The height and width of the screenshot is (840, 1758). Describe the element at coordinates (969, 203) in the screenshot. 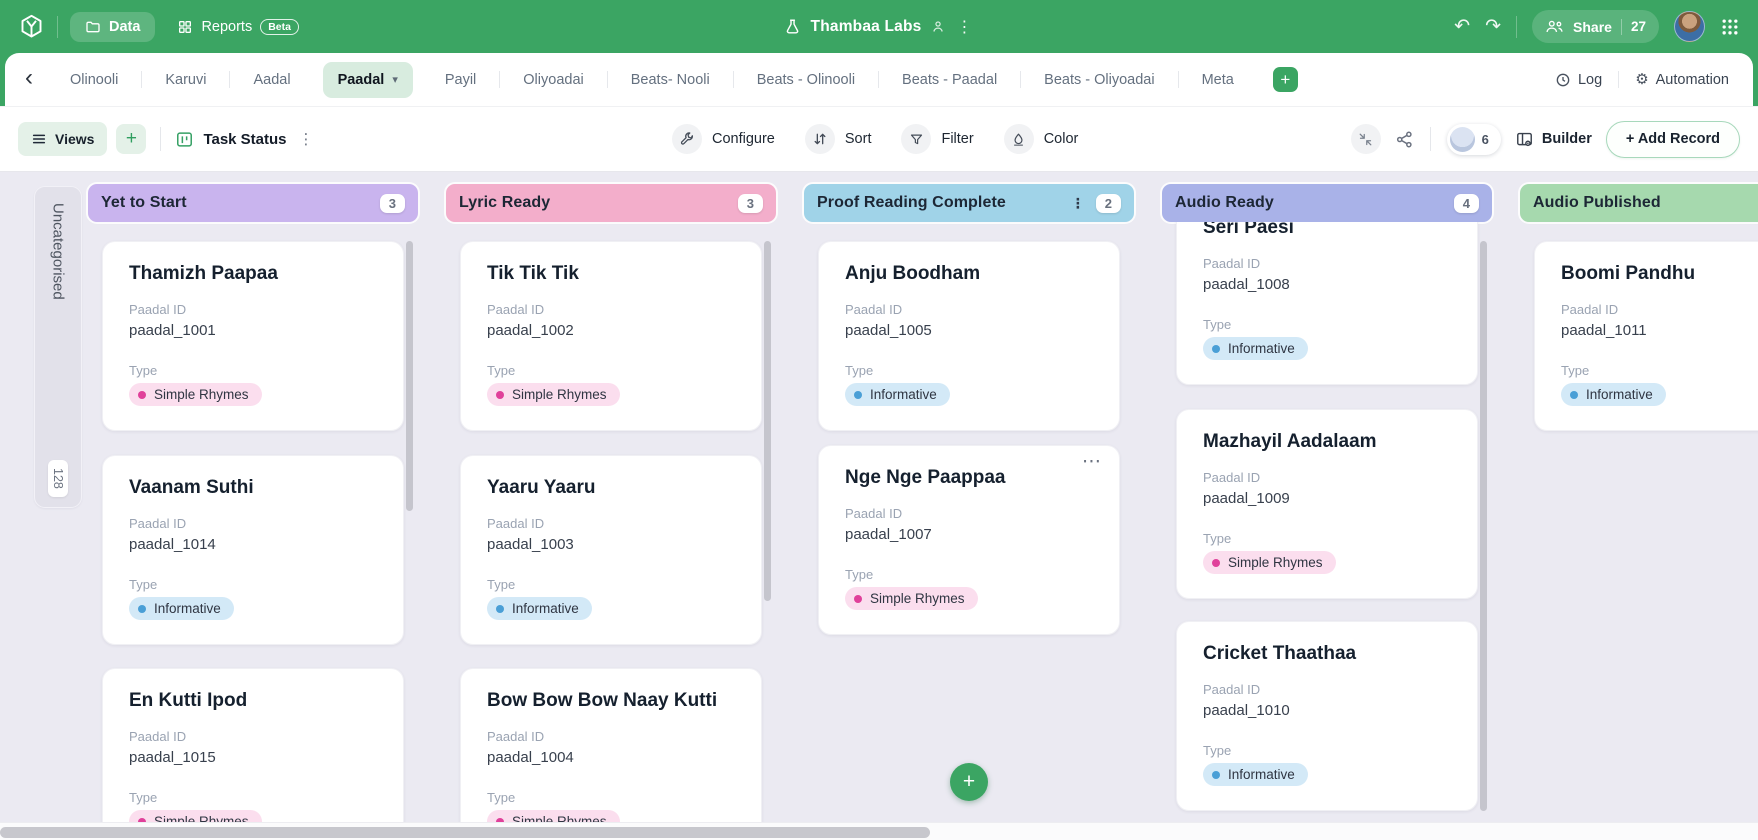

I see `stack-header-proof-reading-complete: Proof Reading Complete ⋮ 2` at that location.